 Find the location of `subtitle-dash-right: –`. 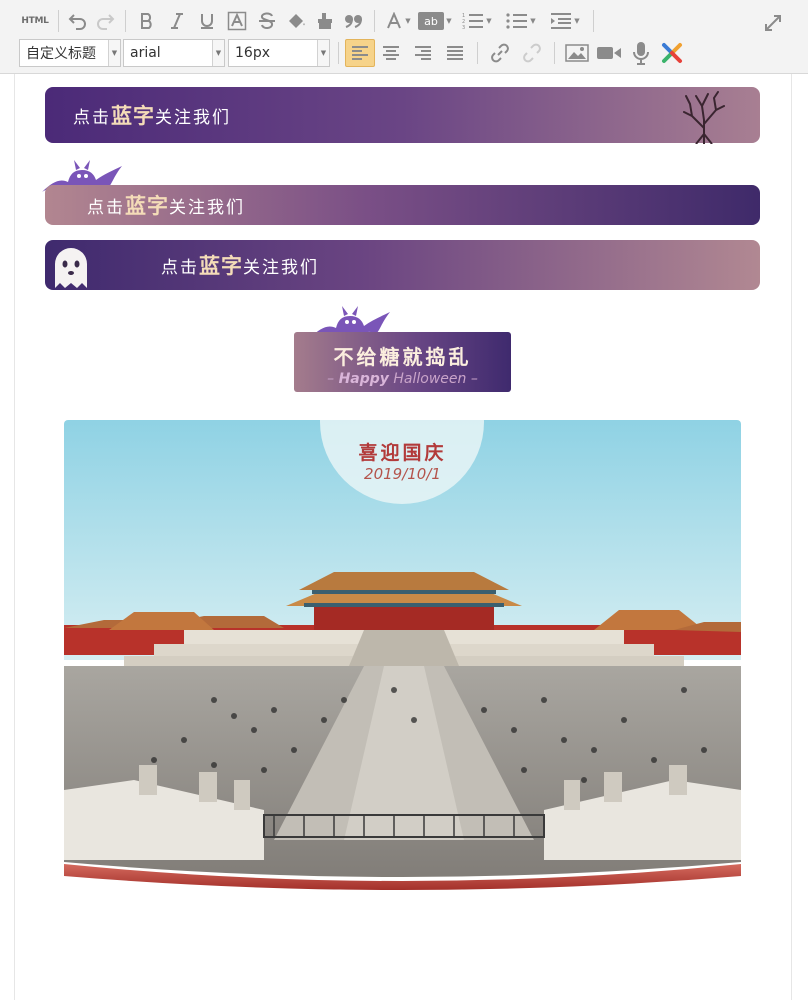

subtitle-dash-right: – is located at coordinates (474, 379).